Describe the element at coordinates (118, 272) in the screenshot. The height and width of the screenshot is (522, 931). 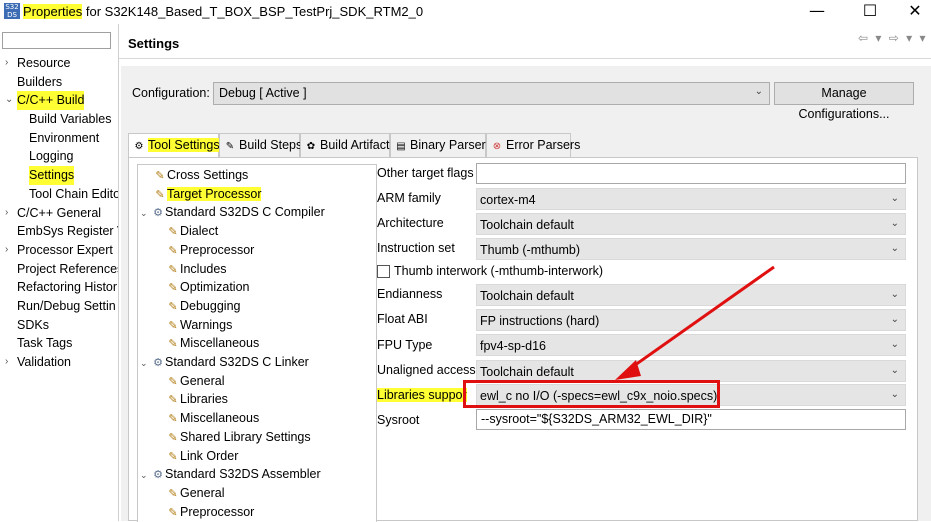
I see `panel-divider` at that location.